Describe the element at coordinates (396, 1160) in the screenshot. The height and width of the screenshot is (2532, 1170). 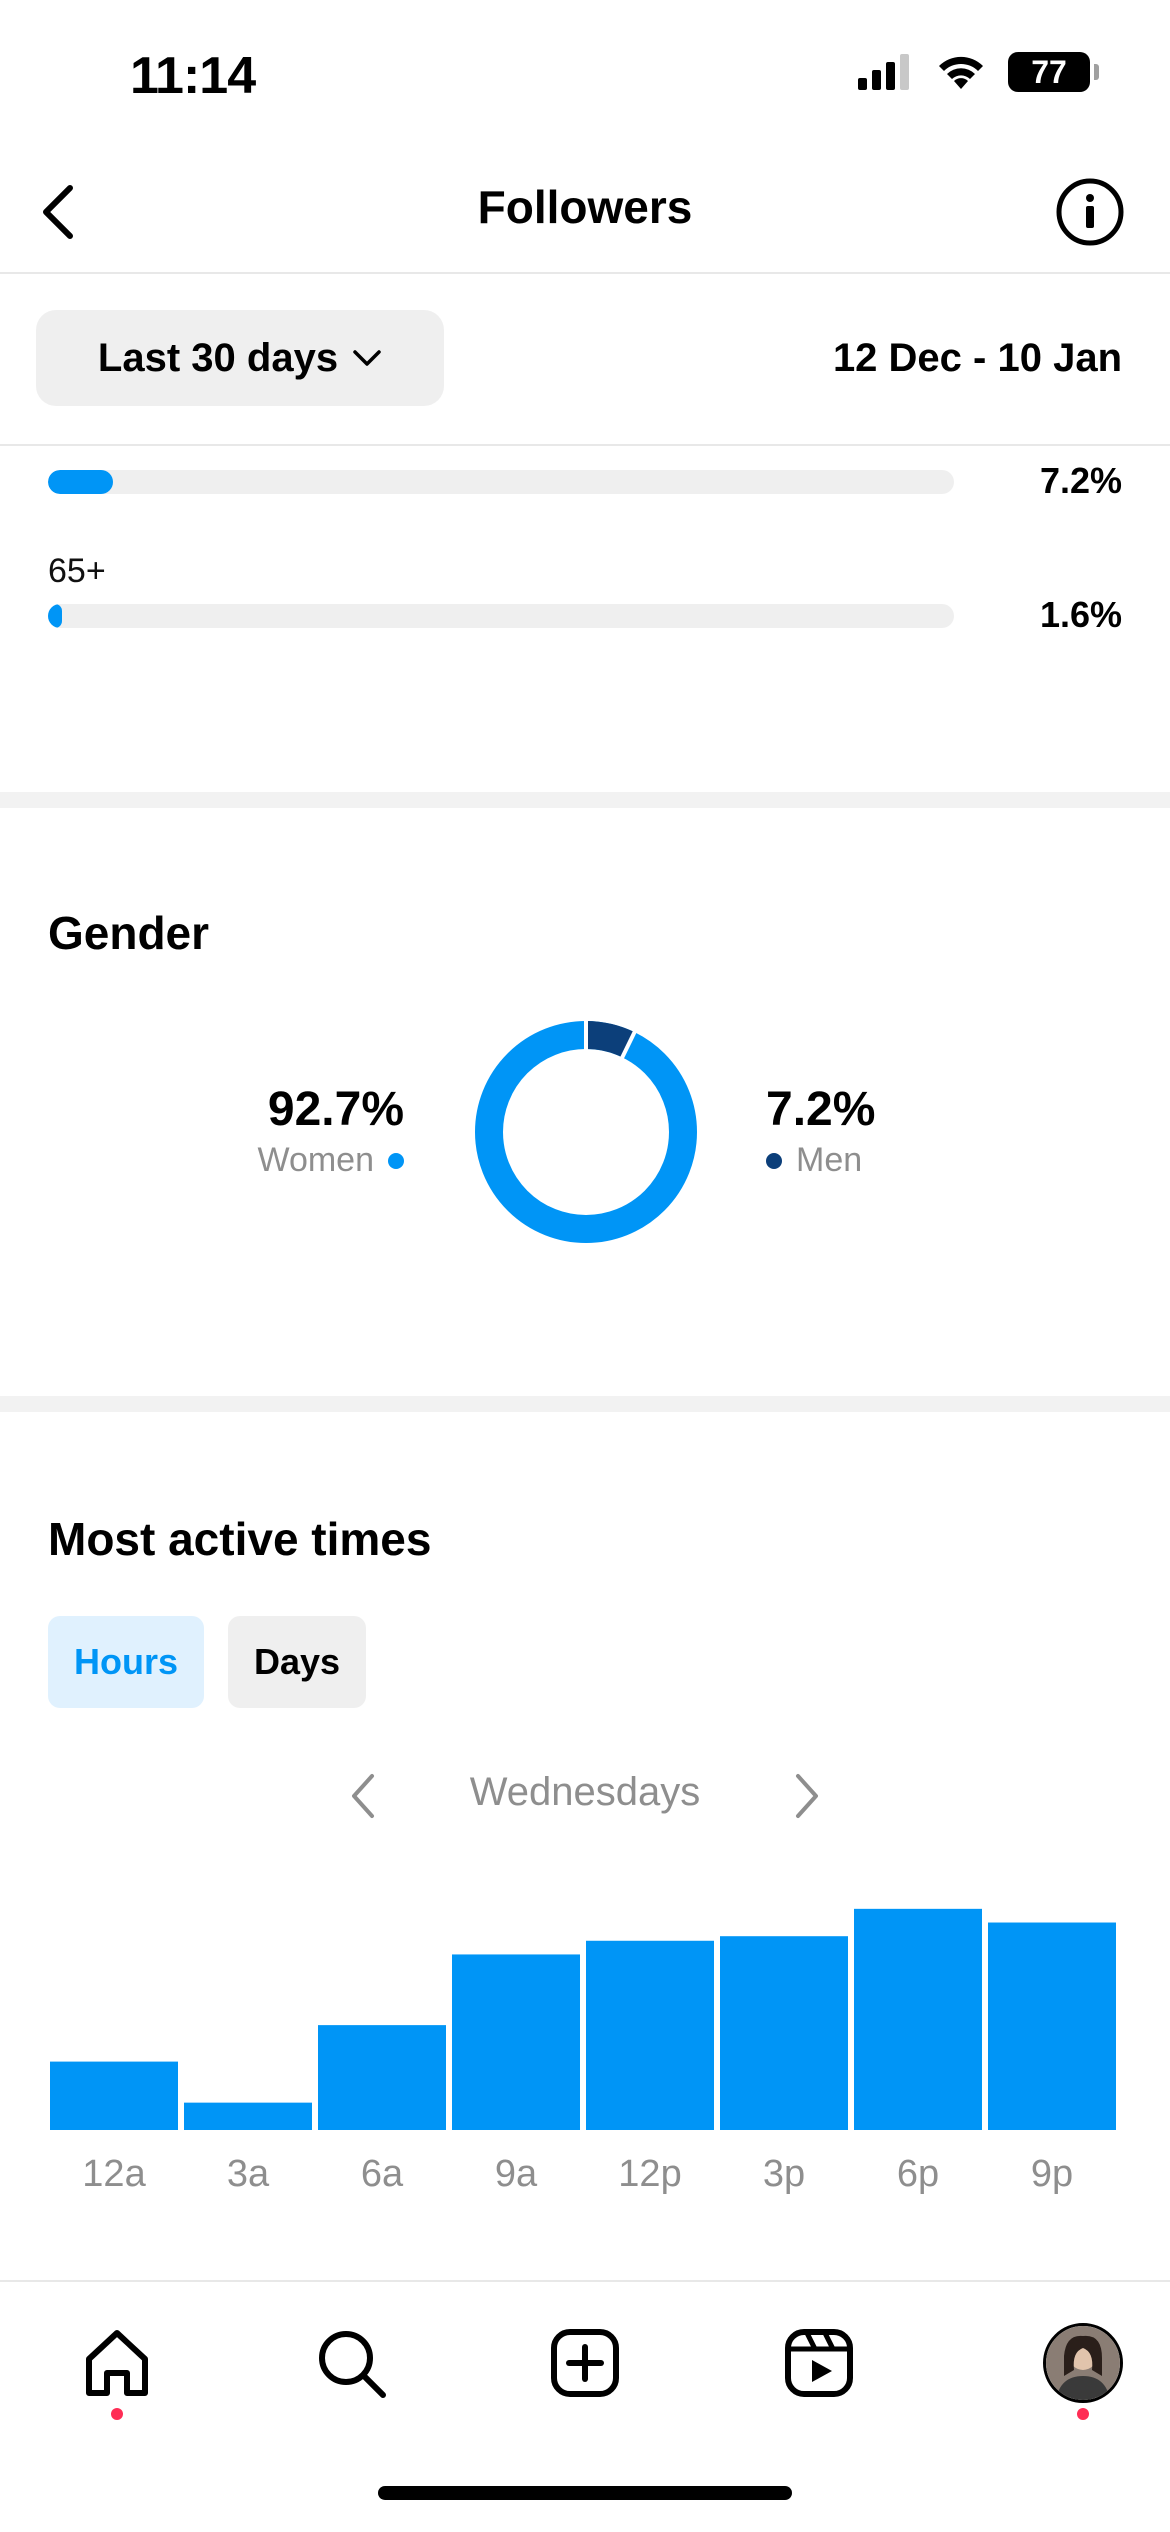
I see `women-legend-dot` at that location.